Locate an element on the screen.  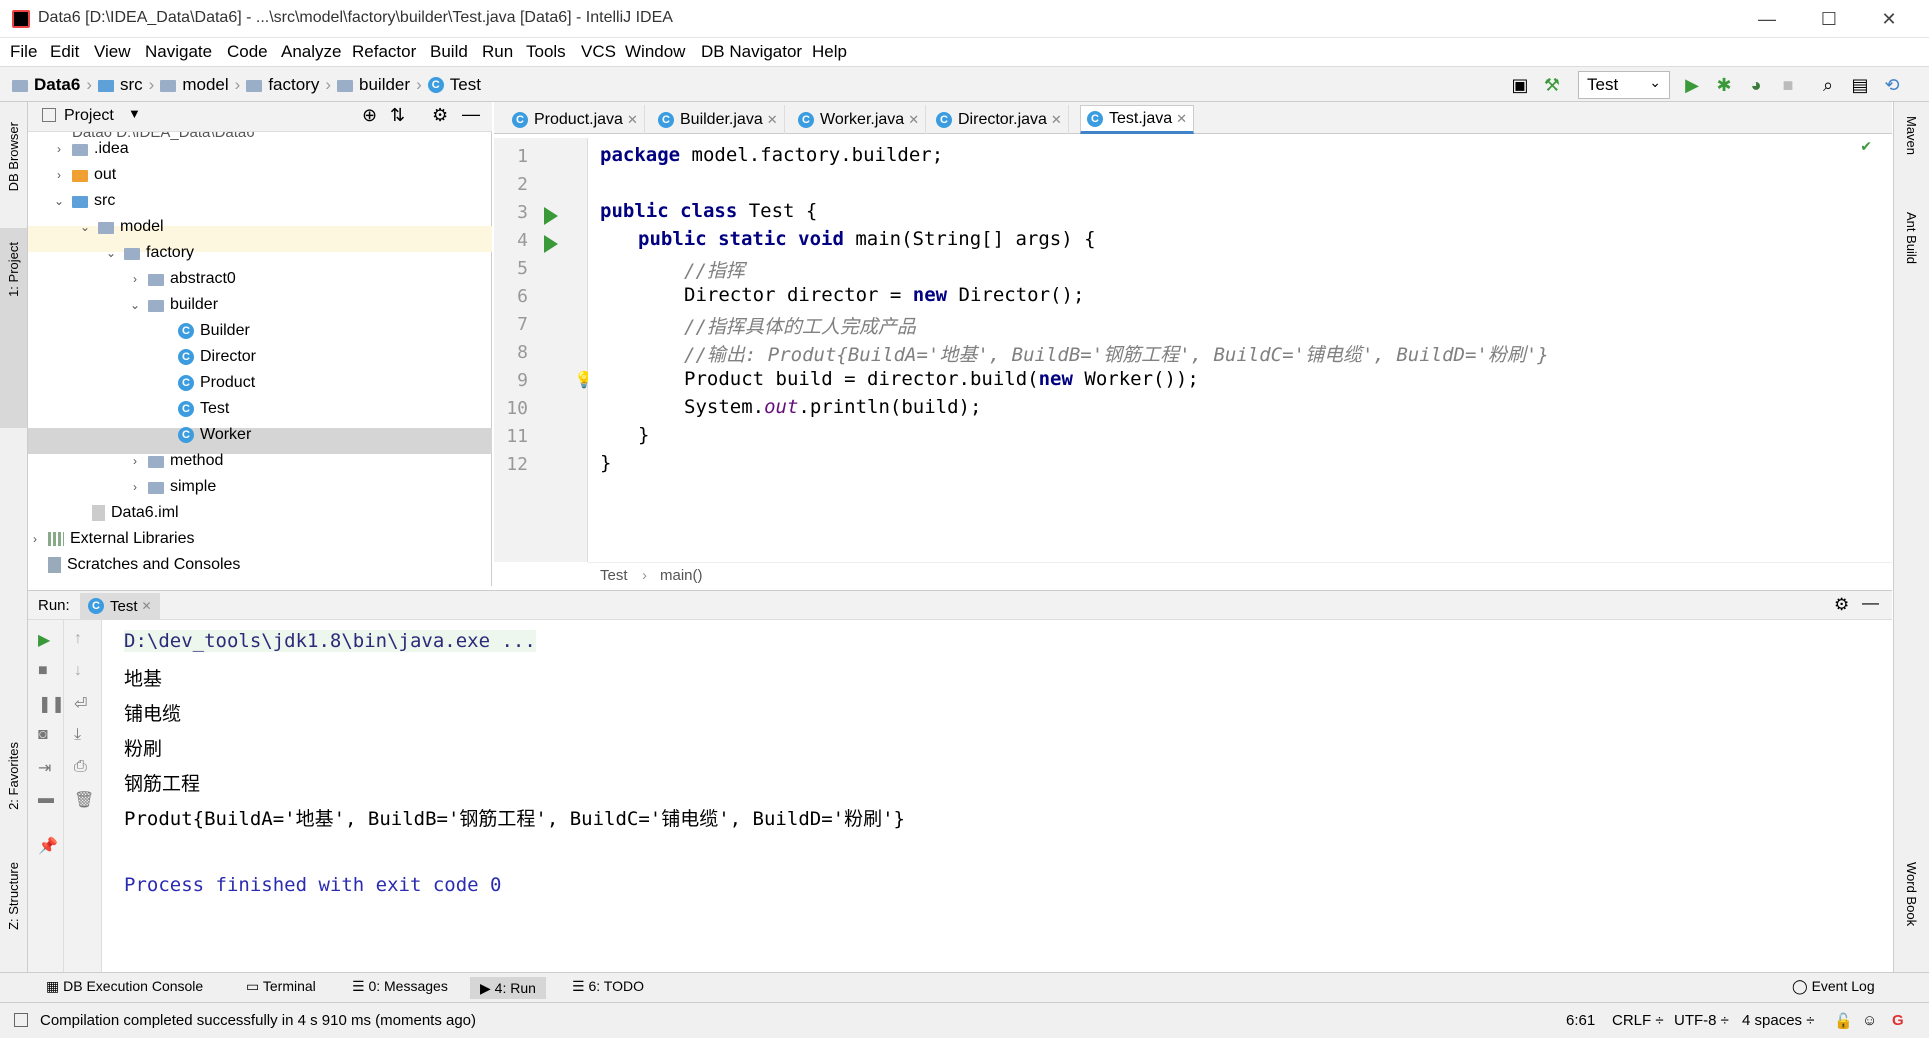
crumb-src: src is located at coordinates (131, 85).